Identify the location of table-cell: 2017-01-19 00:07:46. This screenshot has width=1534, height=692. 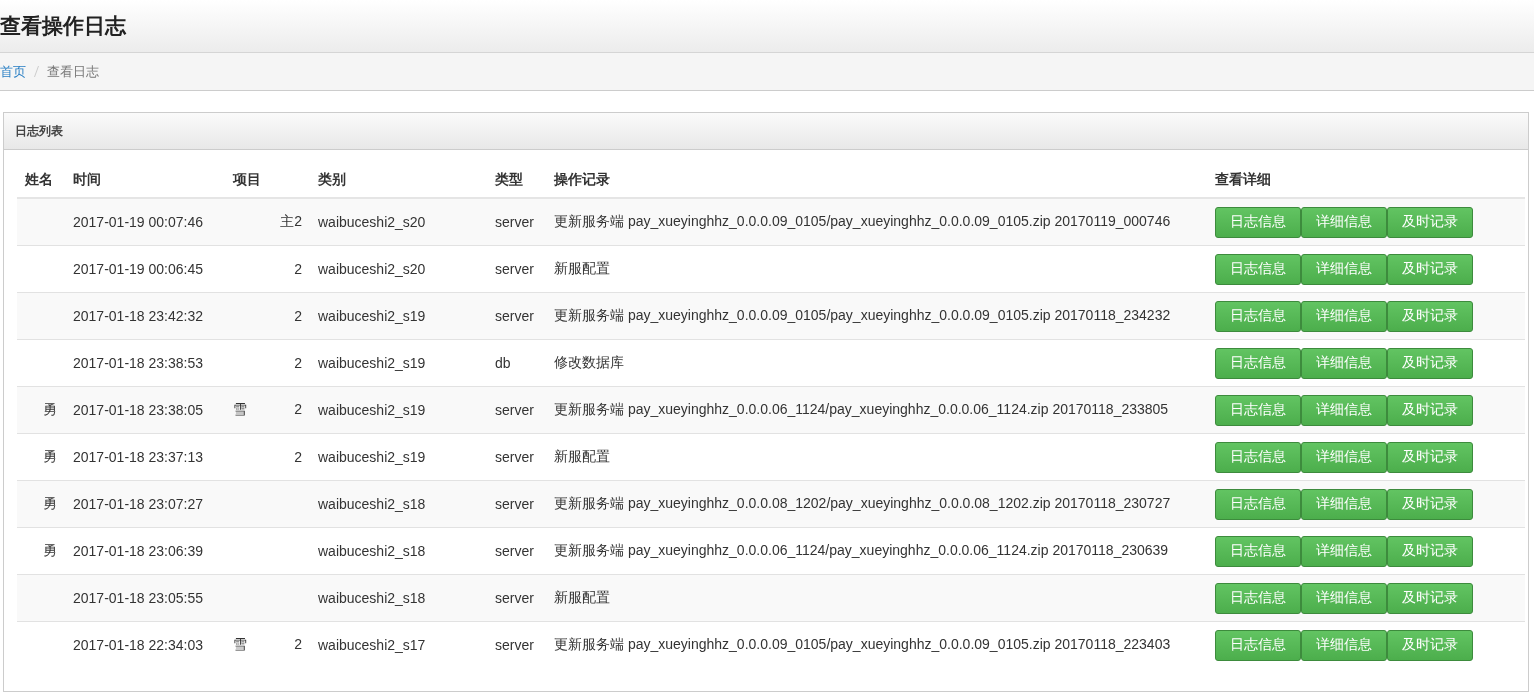
(145, 222).